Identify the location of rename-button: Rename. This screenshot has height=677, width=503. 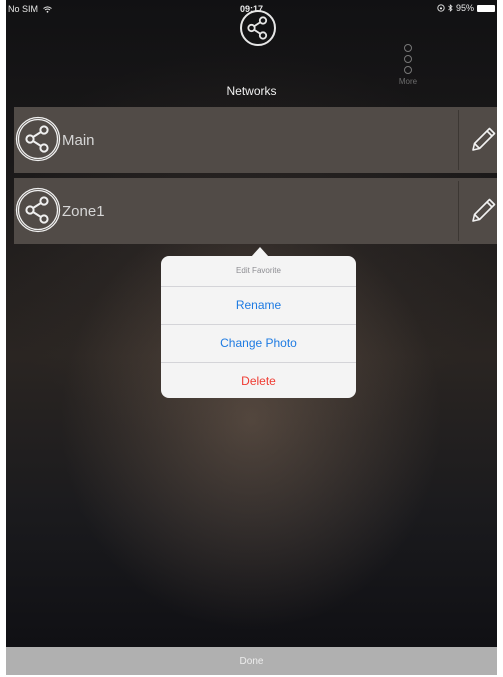
(258, 305).